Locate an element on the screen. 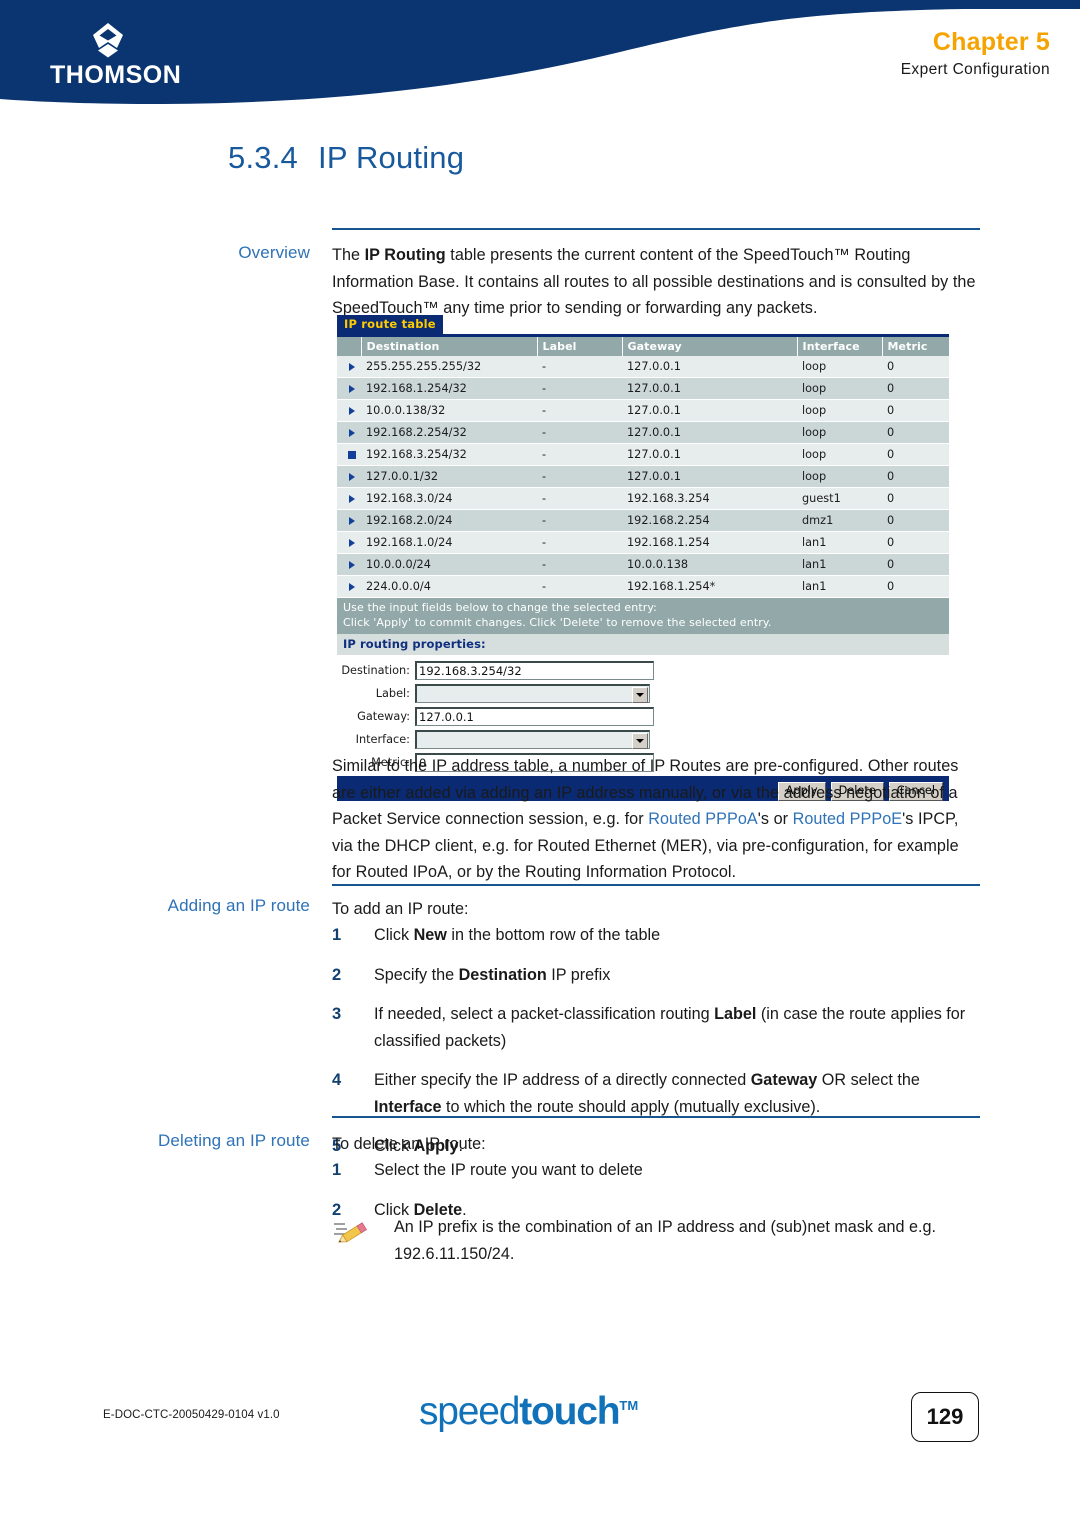 The height and width of the screenshot is (1528, 1080). side-label-adding: Adding an IP route is located at coordinates (238, 905).